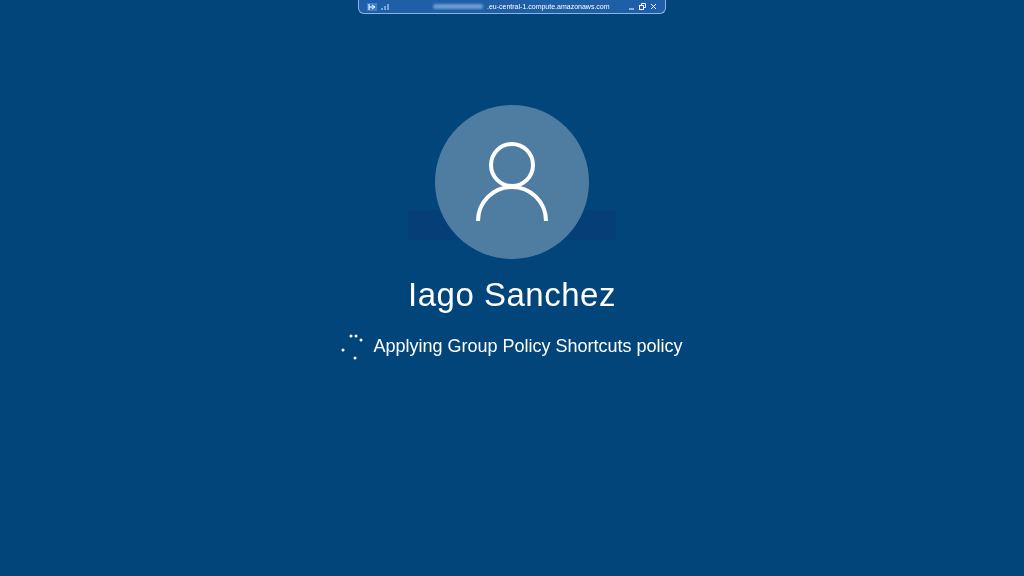 The height and width of the screenshot is (576, 1024). I want to click on blurred-hostname, so click(458, 6).